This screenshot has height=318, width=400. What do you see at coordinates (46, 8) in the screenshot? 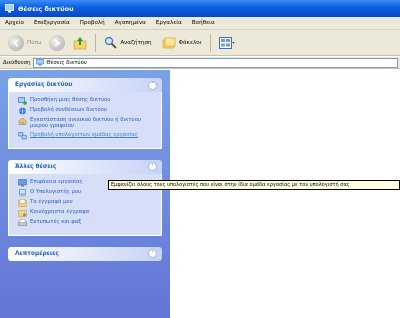
I see `window-title: Θέσεις δικτύου` at bounding box center [46, 8].